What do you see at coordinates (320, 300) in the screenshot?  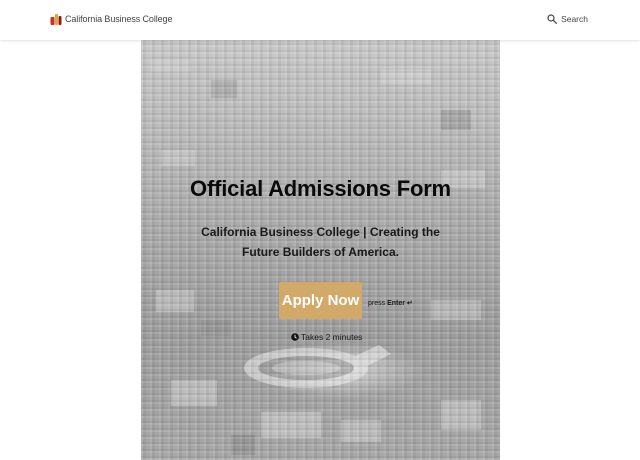 I see `apply-now-button: Apply Now` at bounding box center [320, 300].